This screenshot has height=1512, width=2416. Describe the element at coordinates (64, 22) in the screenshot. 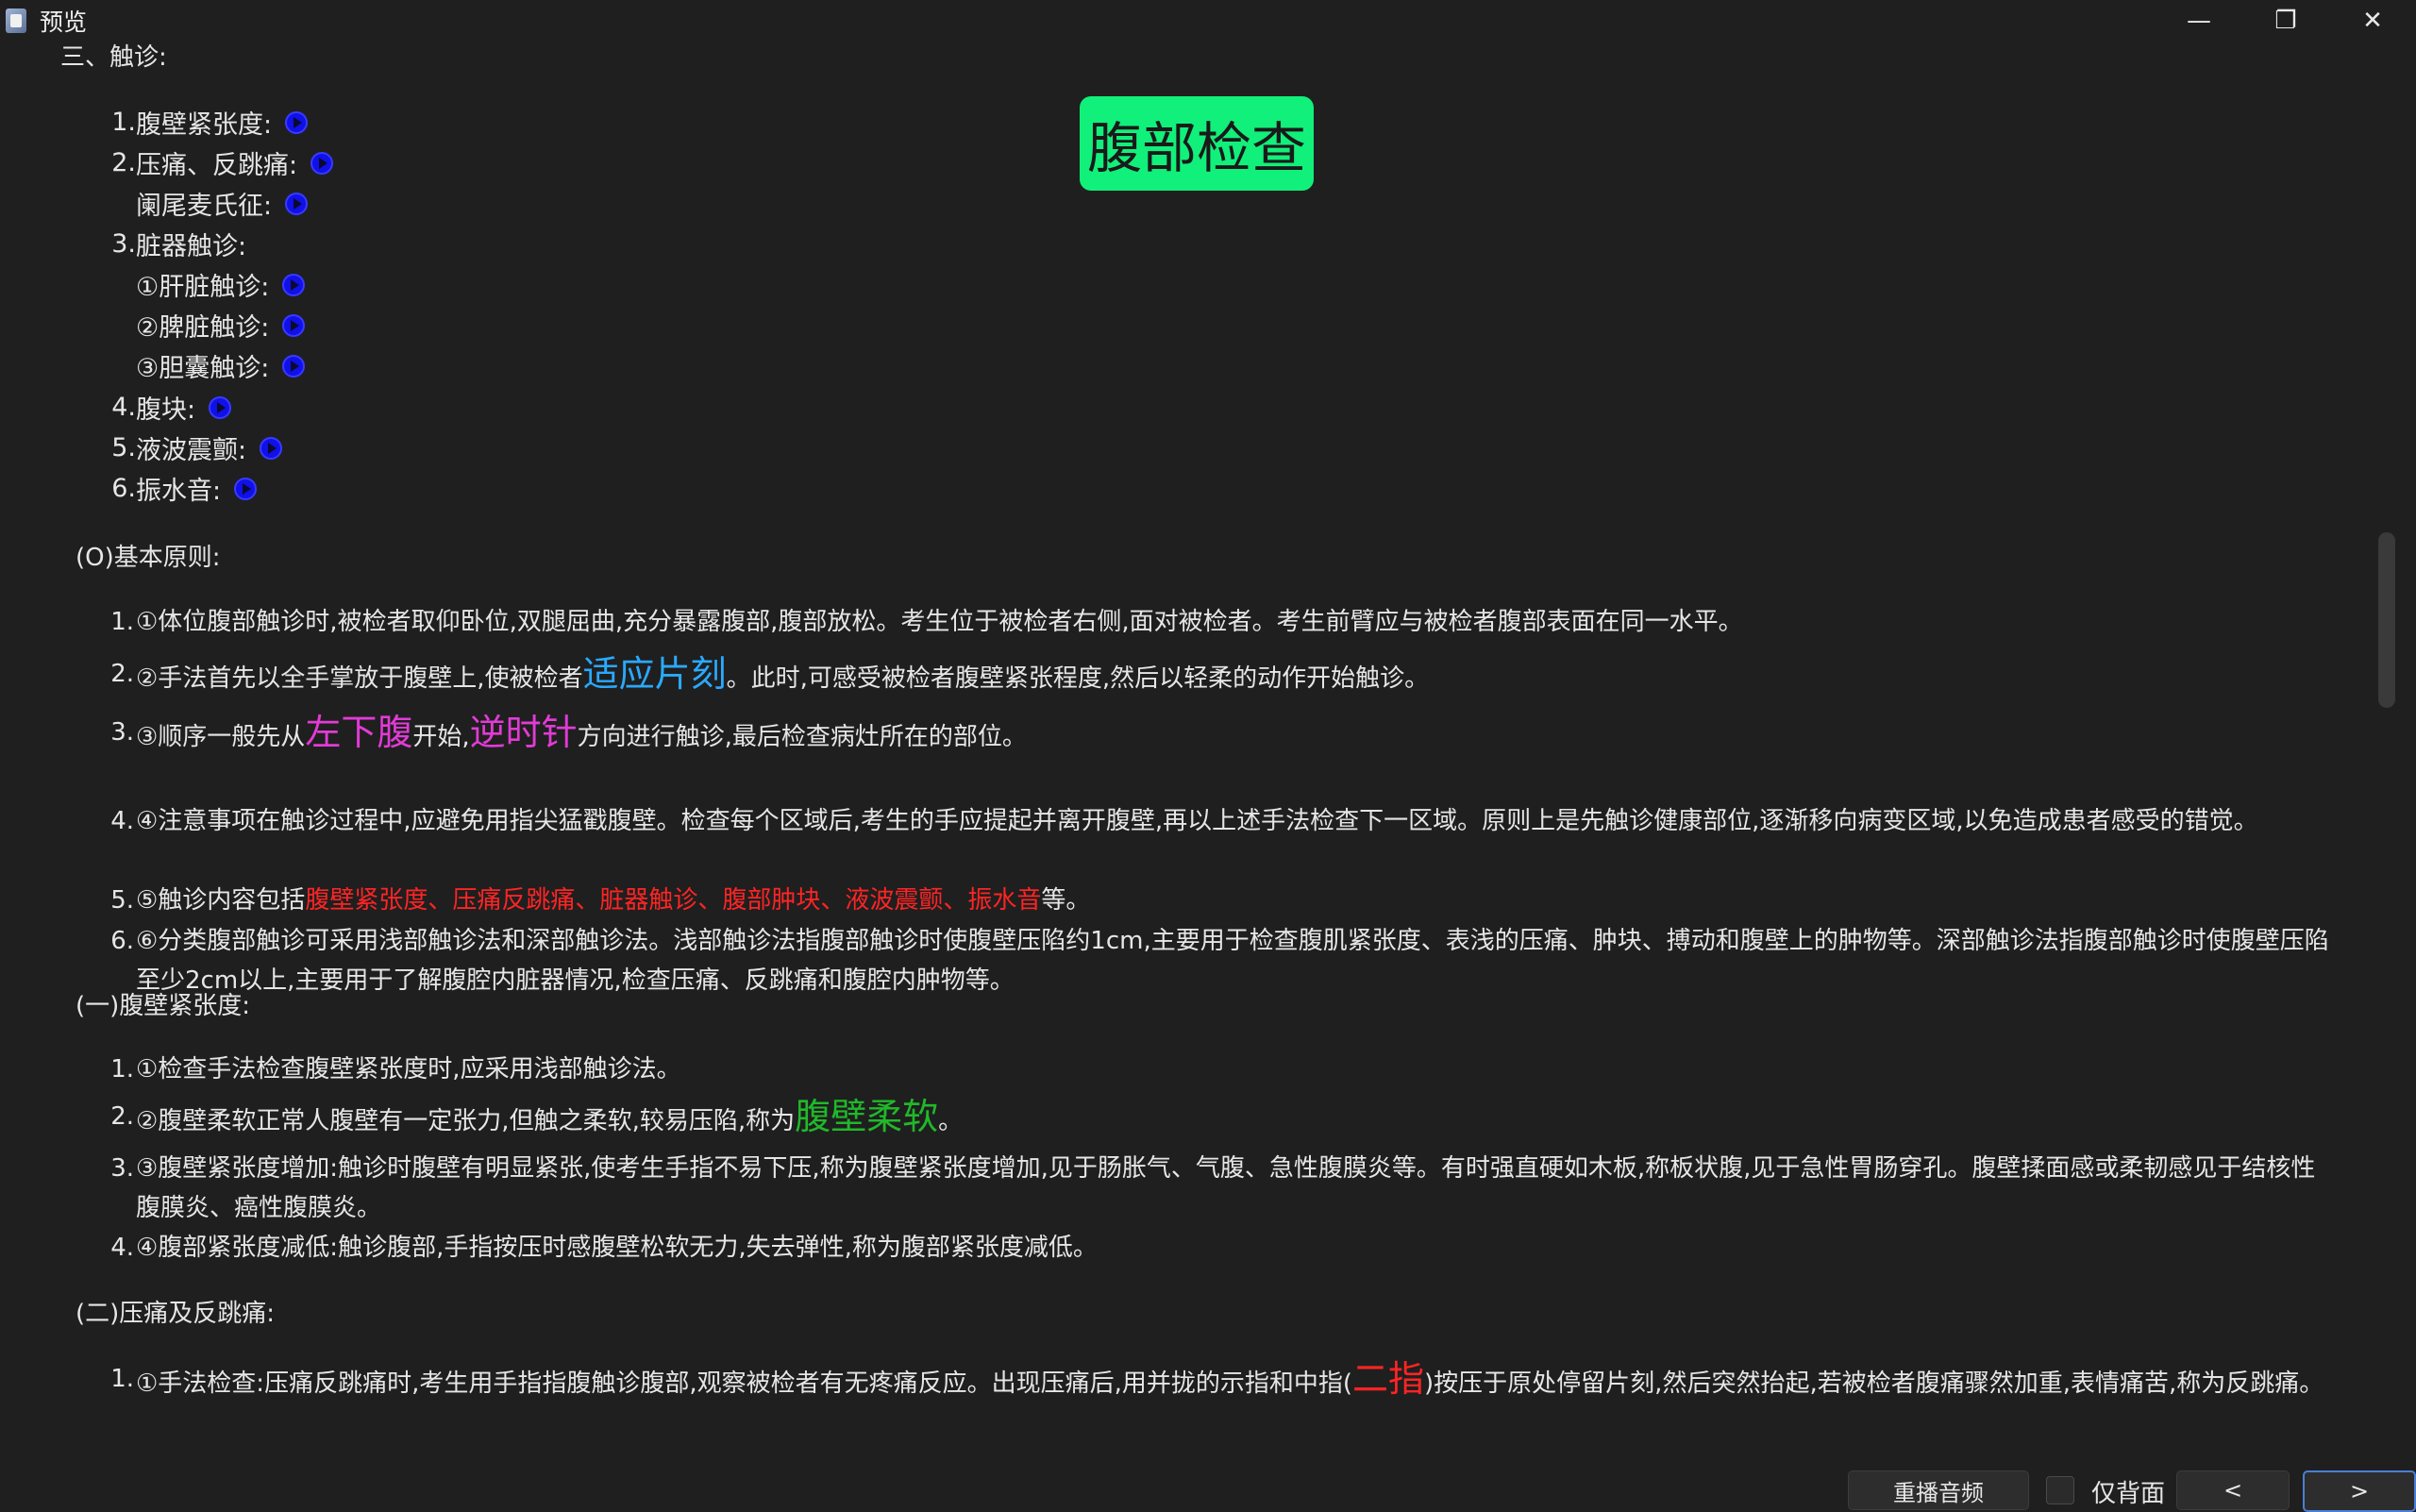

I see `window-title: 预览` at that location.